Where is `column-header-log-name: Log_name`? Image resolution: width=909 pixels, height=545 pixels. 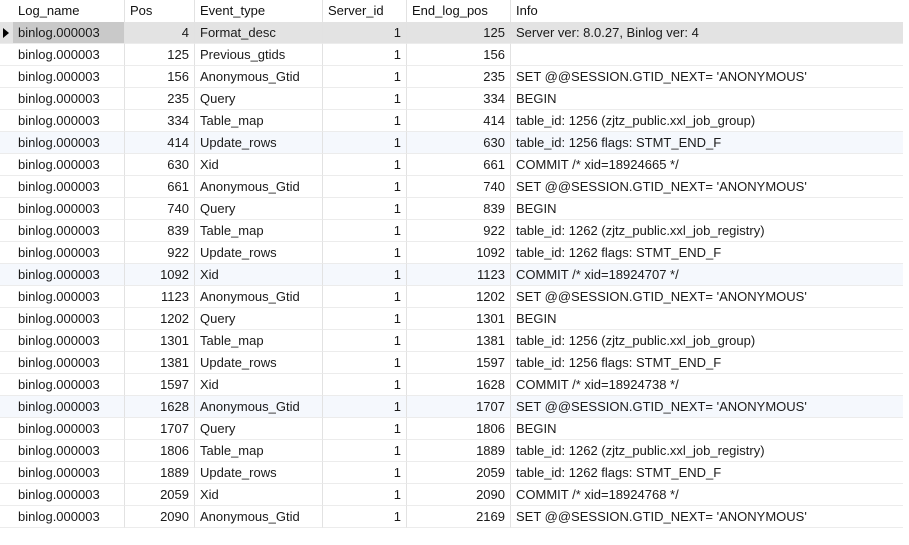
column-header-log-name: Log_name is located at coordinates (69, 11).